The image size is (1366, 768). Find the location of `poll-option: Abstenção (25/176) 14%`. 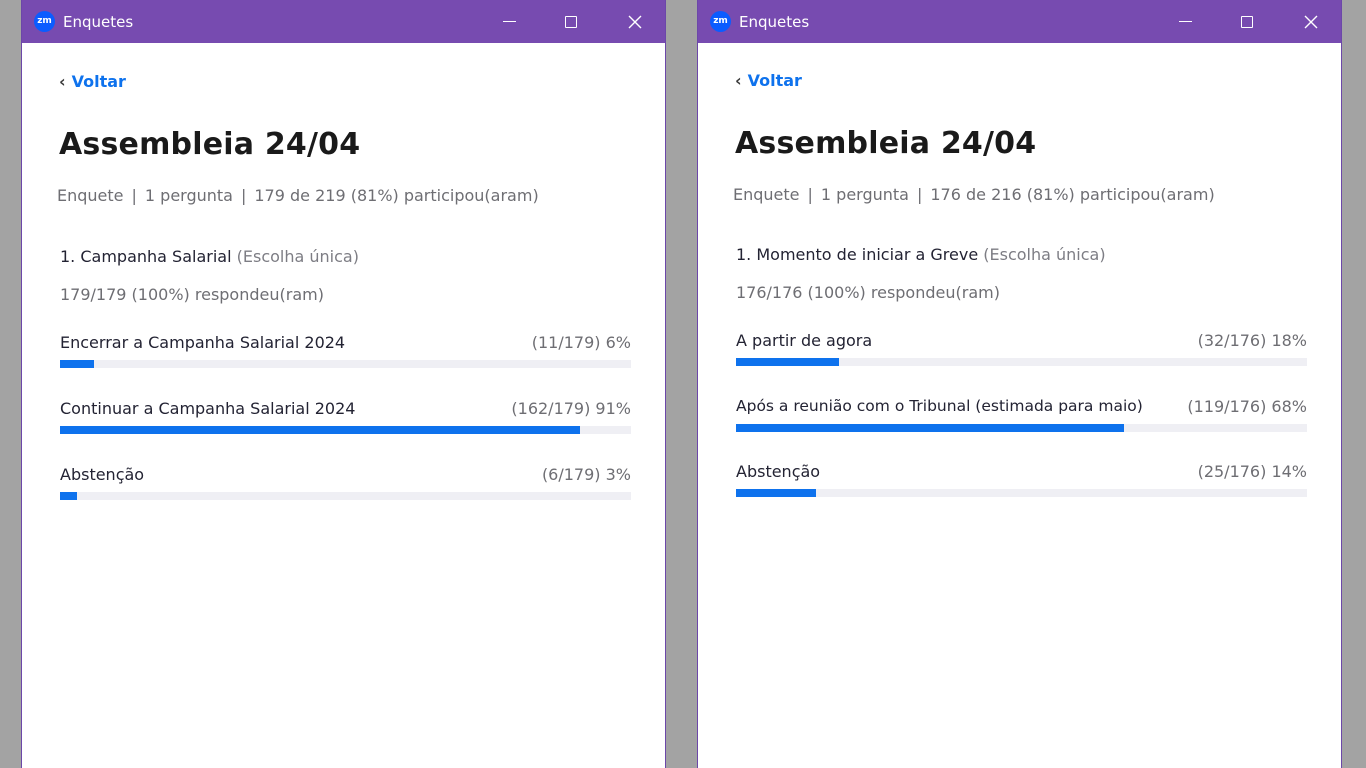

poll-option: Abstenção (25/176) 14% is located at coordinates (1021, 486).